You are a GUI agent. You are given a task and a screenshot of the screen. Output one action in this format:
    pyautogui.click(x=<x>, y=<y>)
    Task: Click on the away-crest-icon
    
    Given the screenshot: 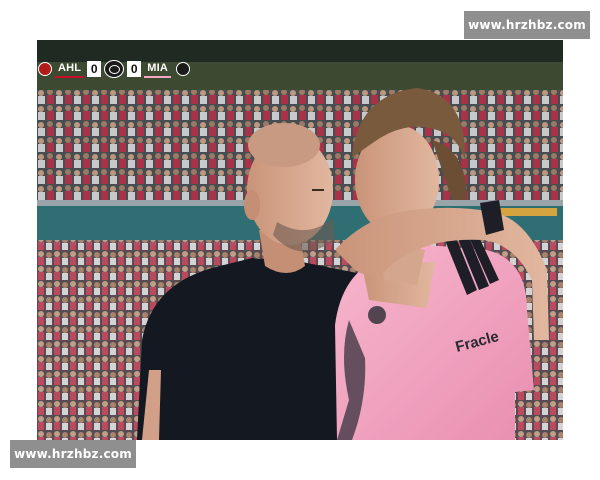 What is the action you would take?
    pyautogui.click(x=182, y=69)
    